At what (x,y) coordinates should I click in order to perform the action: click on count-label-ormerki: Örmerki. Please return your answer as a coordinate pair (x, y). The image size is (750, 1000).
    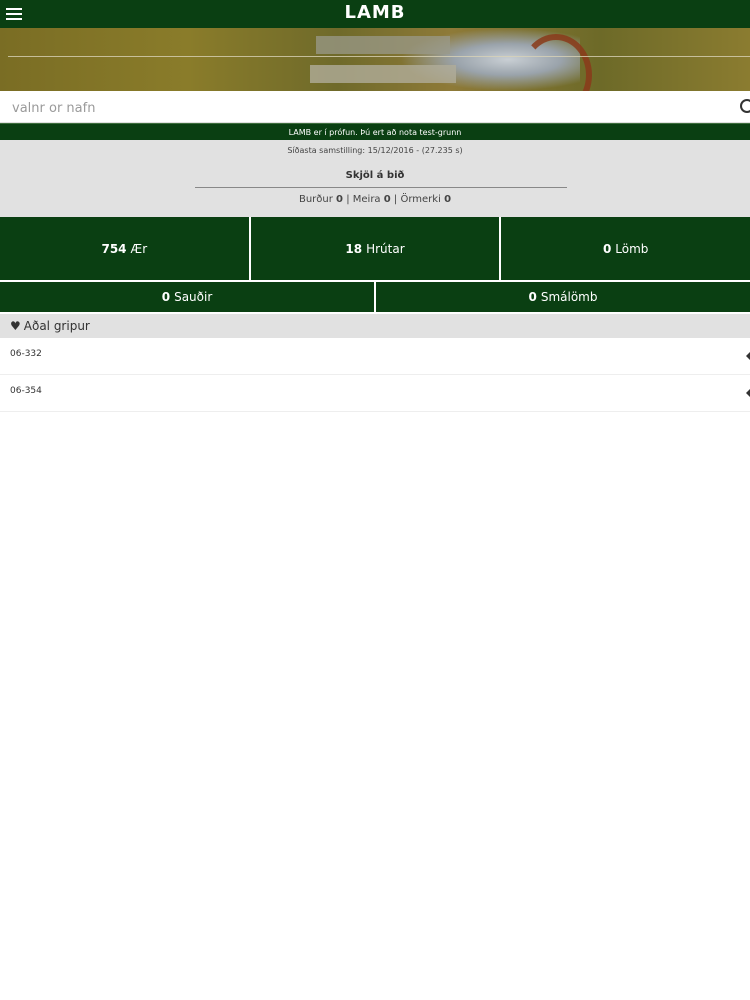
    Looking at the image, I should click on (420, 199).